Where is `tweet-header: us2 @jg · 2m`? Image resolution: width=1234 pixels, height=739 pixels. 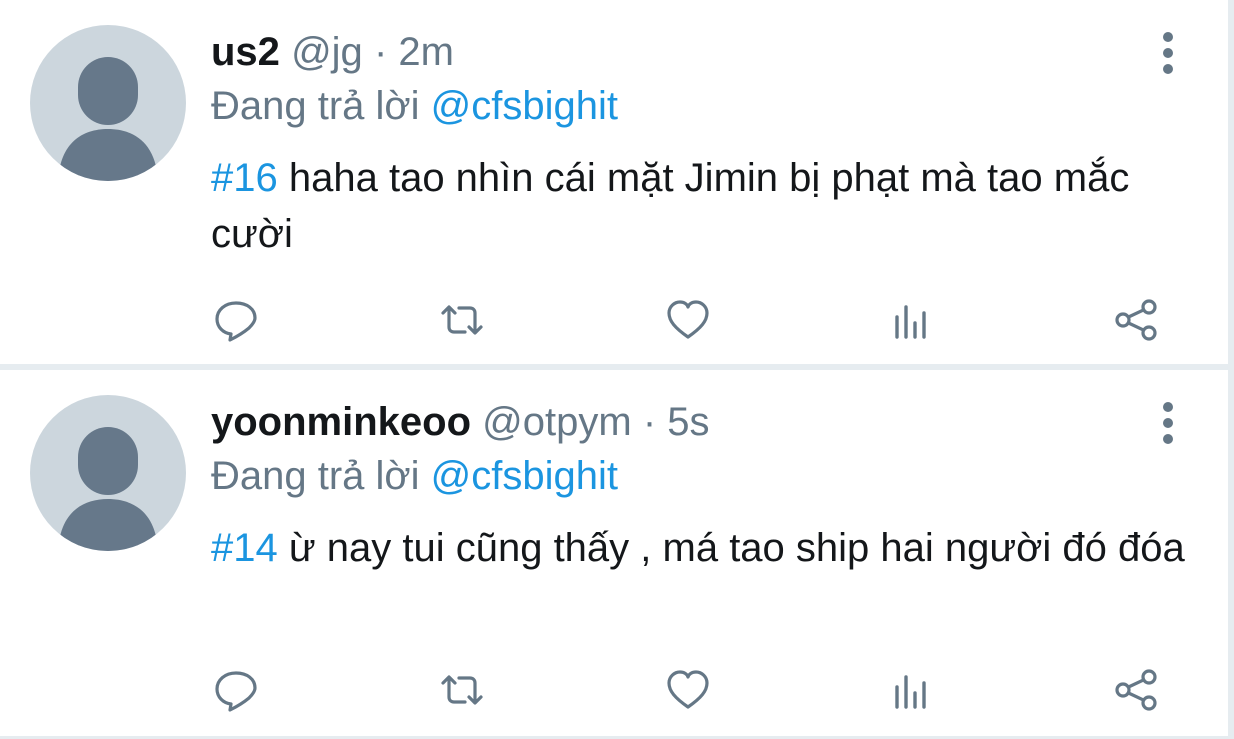
tweet-header: us2 @jg · 2m is located at coordinates (332, 52).